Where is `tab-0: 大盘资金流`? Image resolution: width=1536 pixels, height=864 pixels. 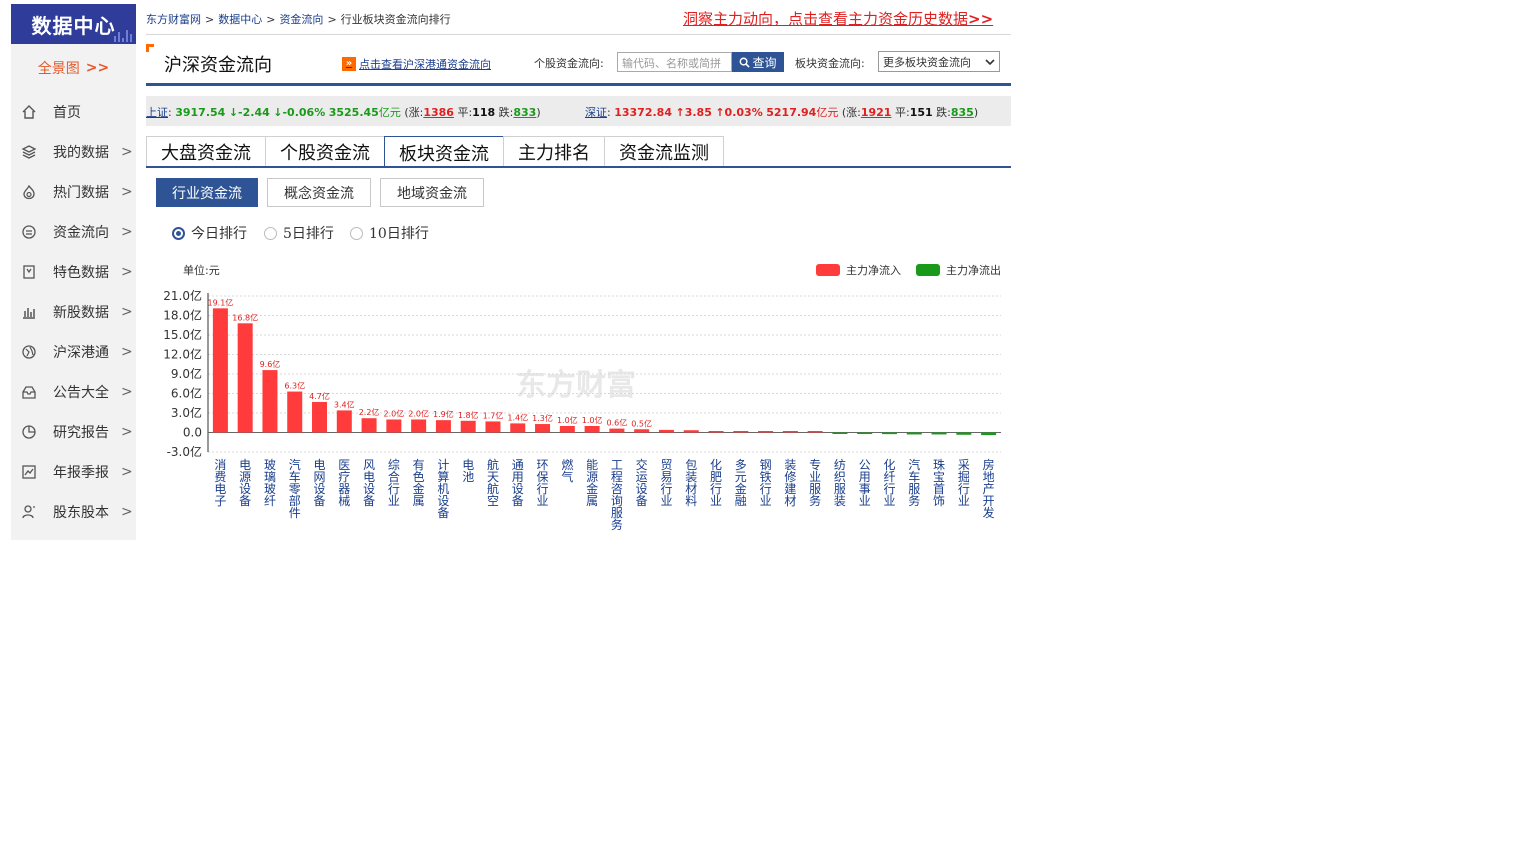
tab-0: 大盘资金流 is located at coordinates (206, 151).